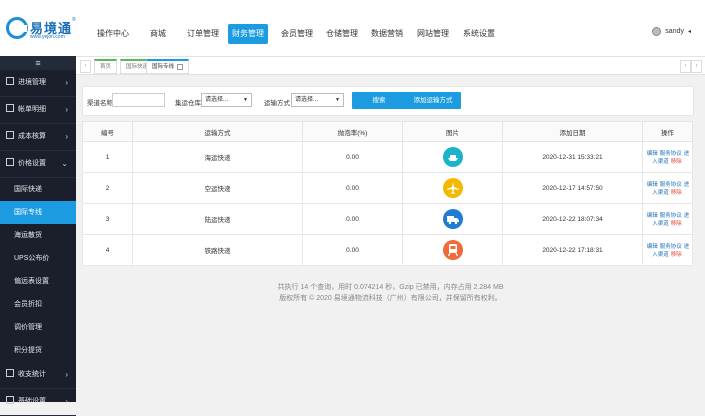  Describe the element at coordinates (342, 34) in the screenshot. I see `nav-item-warehouse: 仓储管理` at that location.